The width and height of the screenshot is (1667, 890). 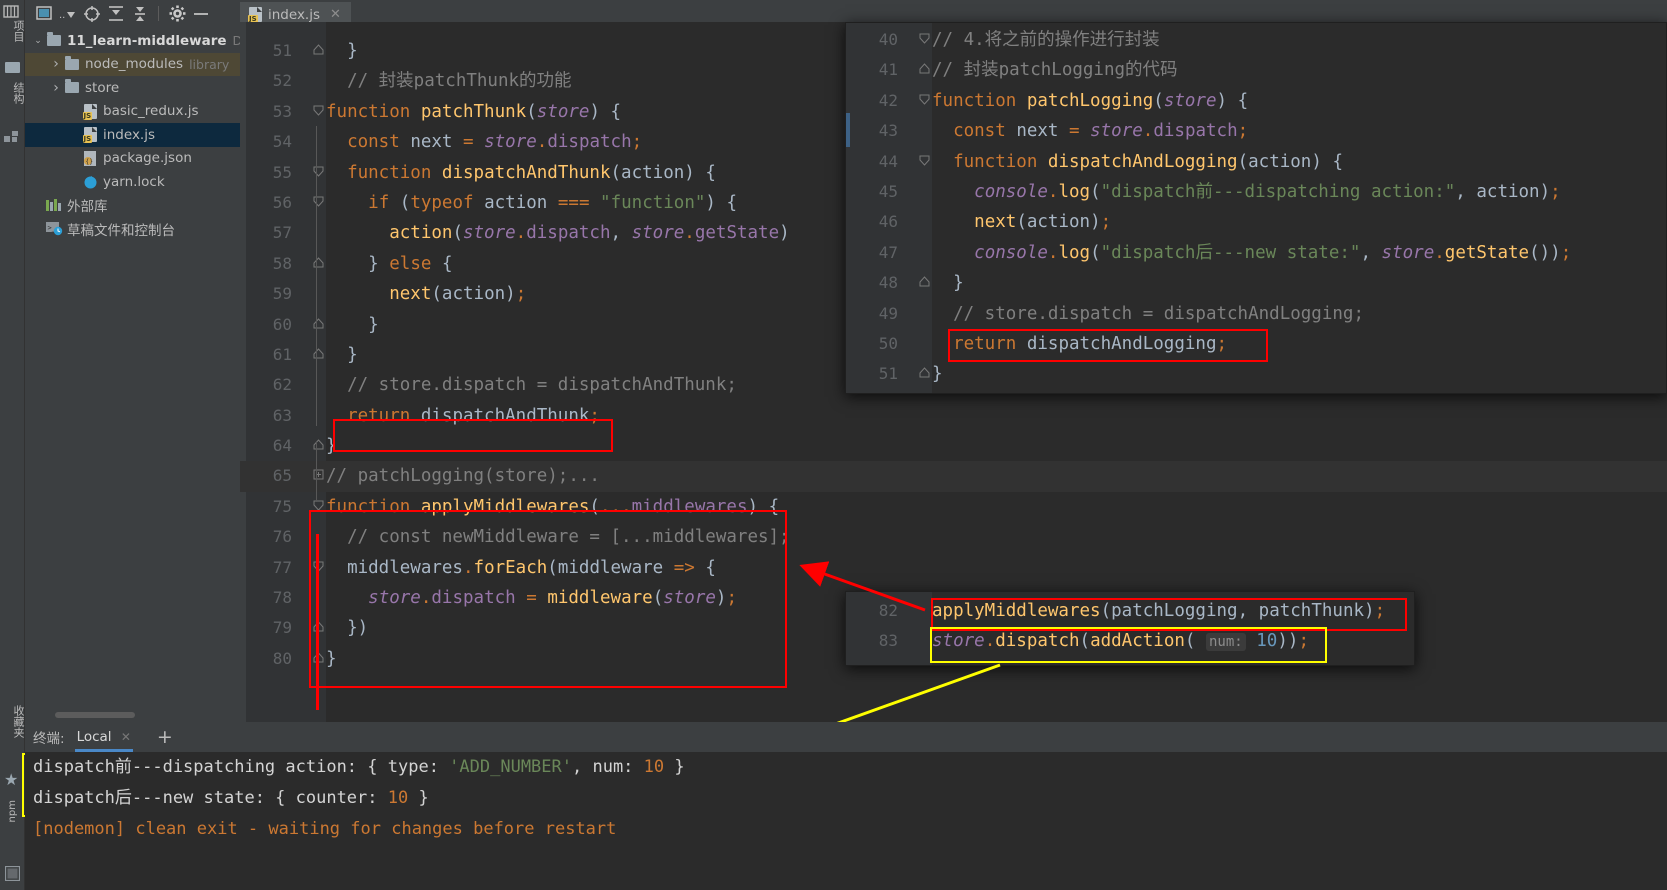 What do you see at coordinates (282, 354) in the screenshot?
I see `line-number: 61` at bounding box center [282, 354].